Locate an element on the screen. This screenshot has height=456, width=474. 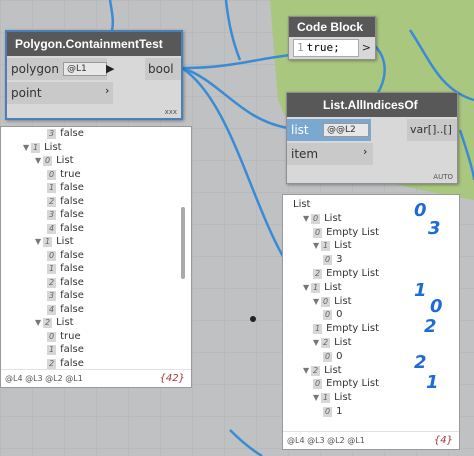
tree-row: 00 is located at coordinates (332, 356).